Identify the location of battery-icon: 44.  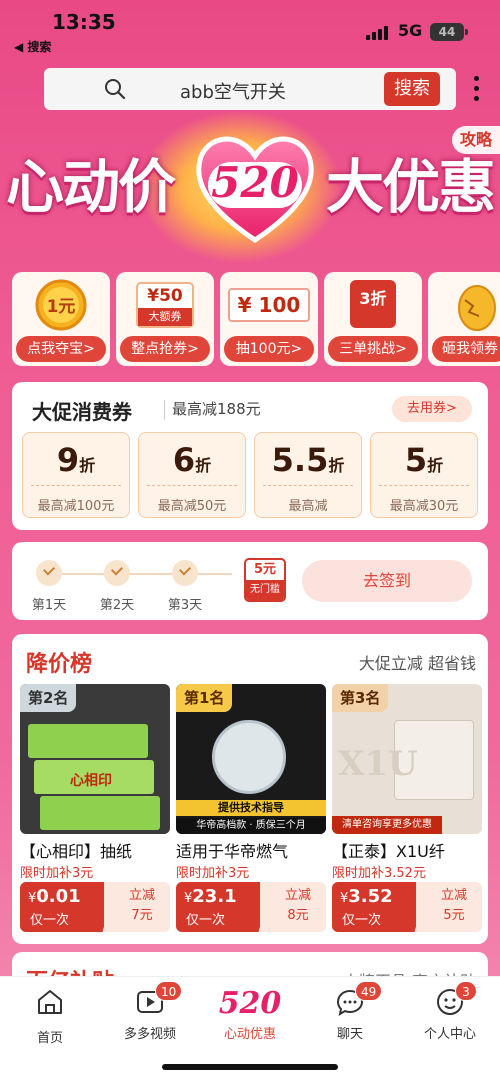
(449, 32).